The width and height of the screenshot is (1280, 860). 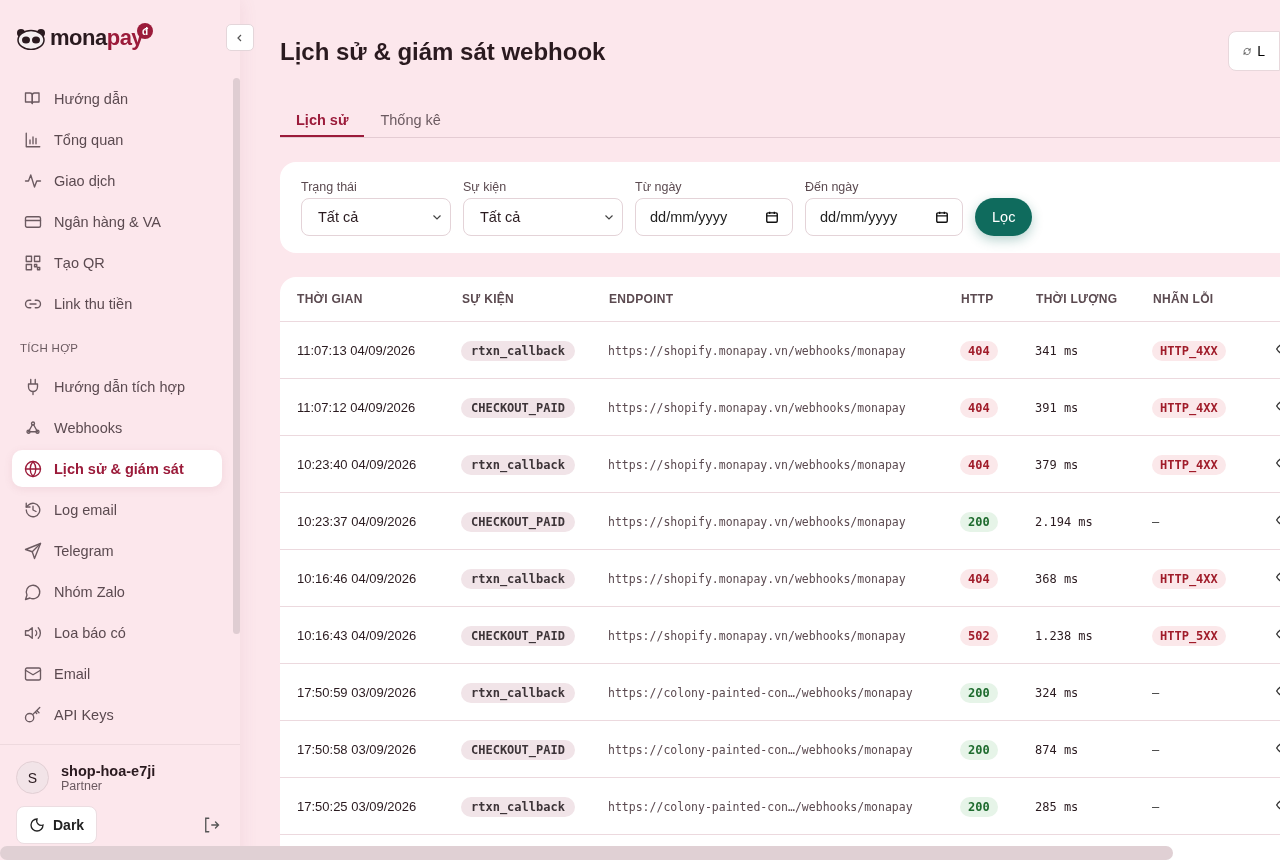 What do you see at coordinates (33, 591) in the screenshot?
I see `chat-bubble-icon` at bounding box center [33, 591].